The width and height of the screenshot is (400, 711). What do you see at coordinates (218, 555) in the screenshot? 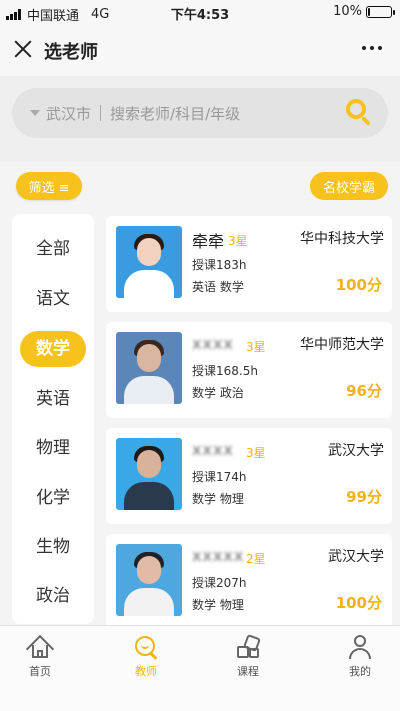
I see `teacher-name: xxxxx` at bounding box center [218, 555].